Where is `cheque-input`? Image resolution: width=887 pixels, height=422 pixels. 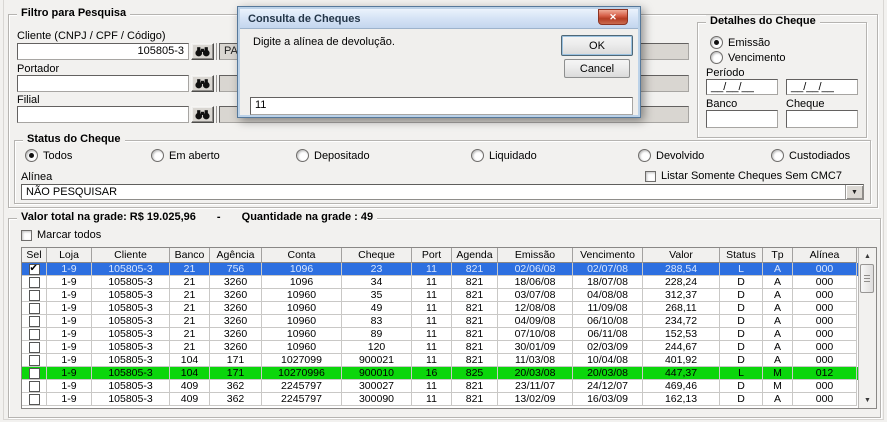 cheque-input is located at coordinates (822, 119).